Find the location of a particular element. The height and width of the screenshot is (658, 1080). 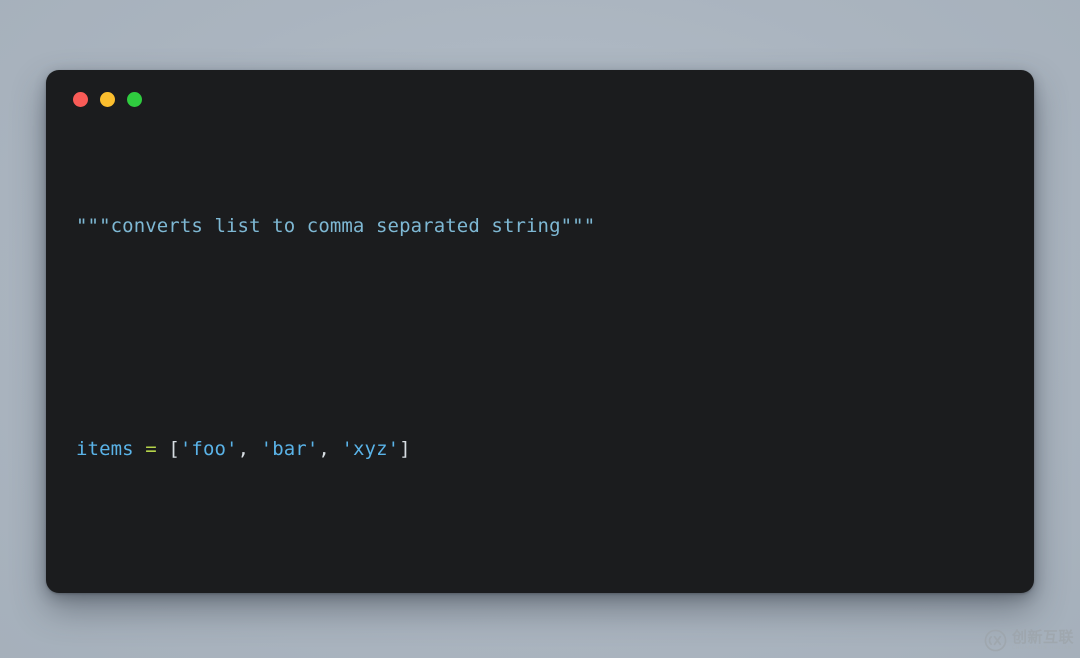

comma-2: , is located at coordinates (330, 449).